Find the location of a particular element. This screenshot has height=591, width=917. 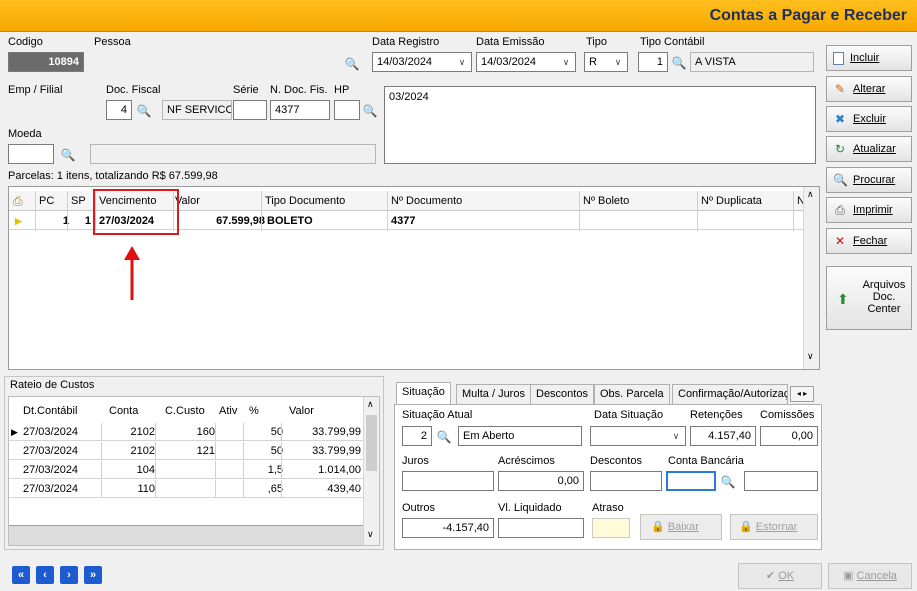

prev-record-button: ‹ is located at coordinates (45, 575).